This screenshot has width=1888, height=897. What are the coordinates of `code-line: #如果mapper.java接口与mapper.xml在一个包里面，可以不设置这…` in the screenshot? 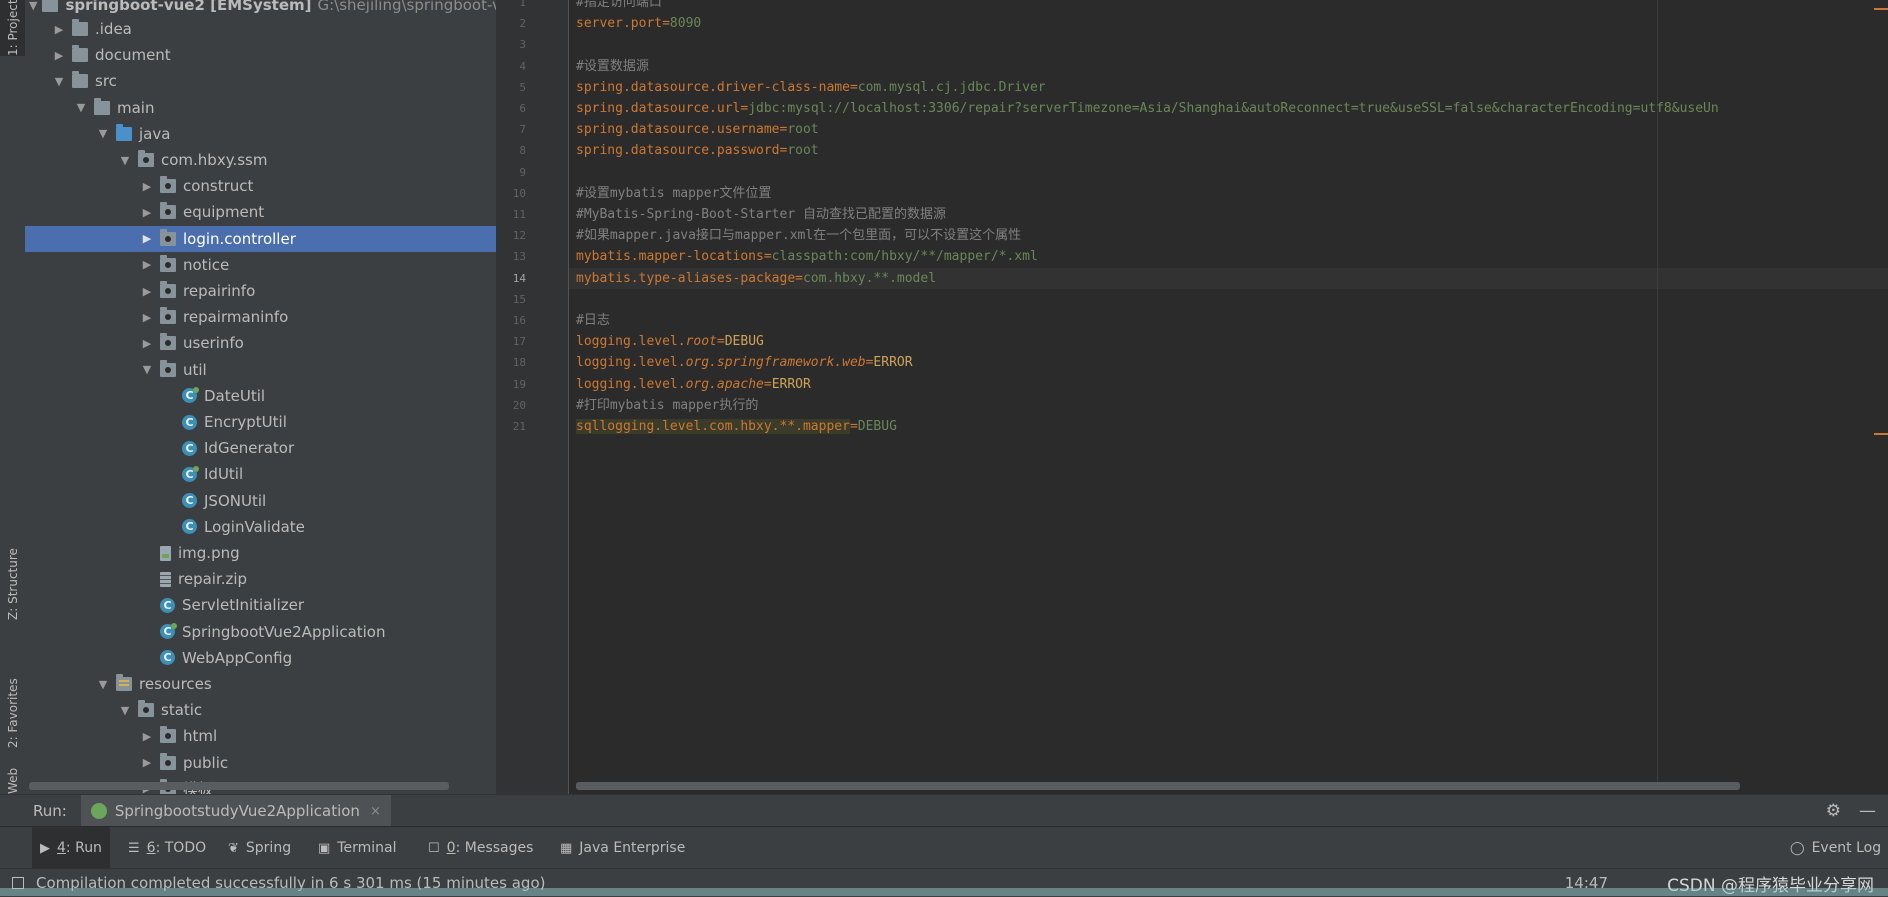 It's located at (798, 235).